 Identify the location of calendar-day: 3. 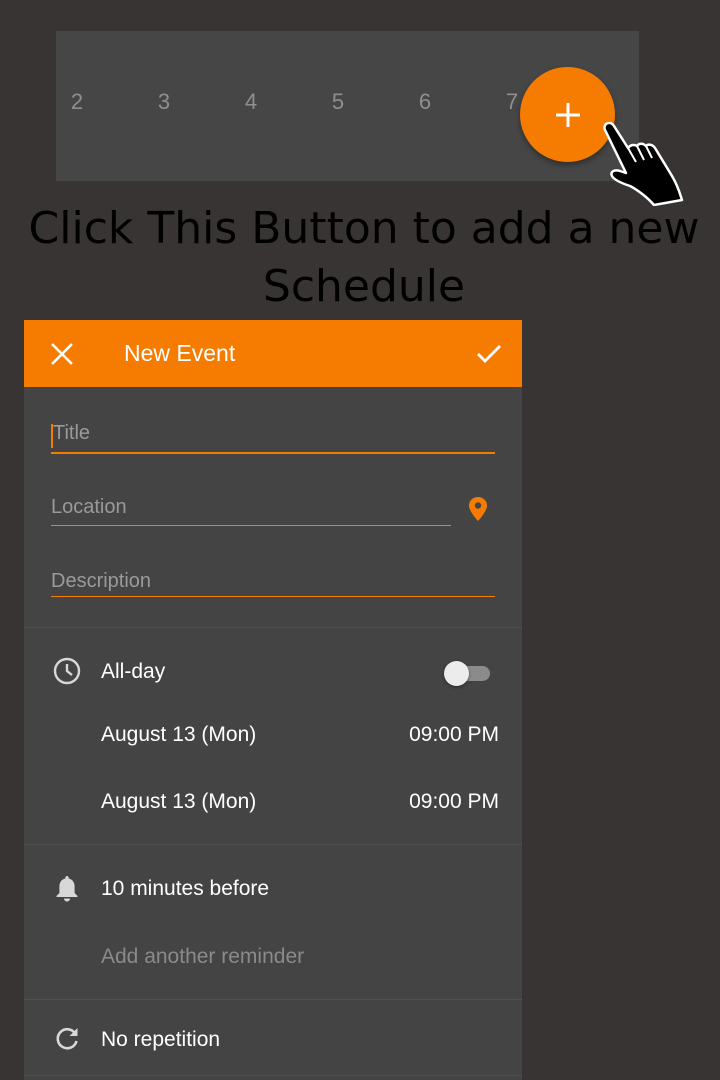
(164, 102).